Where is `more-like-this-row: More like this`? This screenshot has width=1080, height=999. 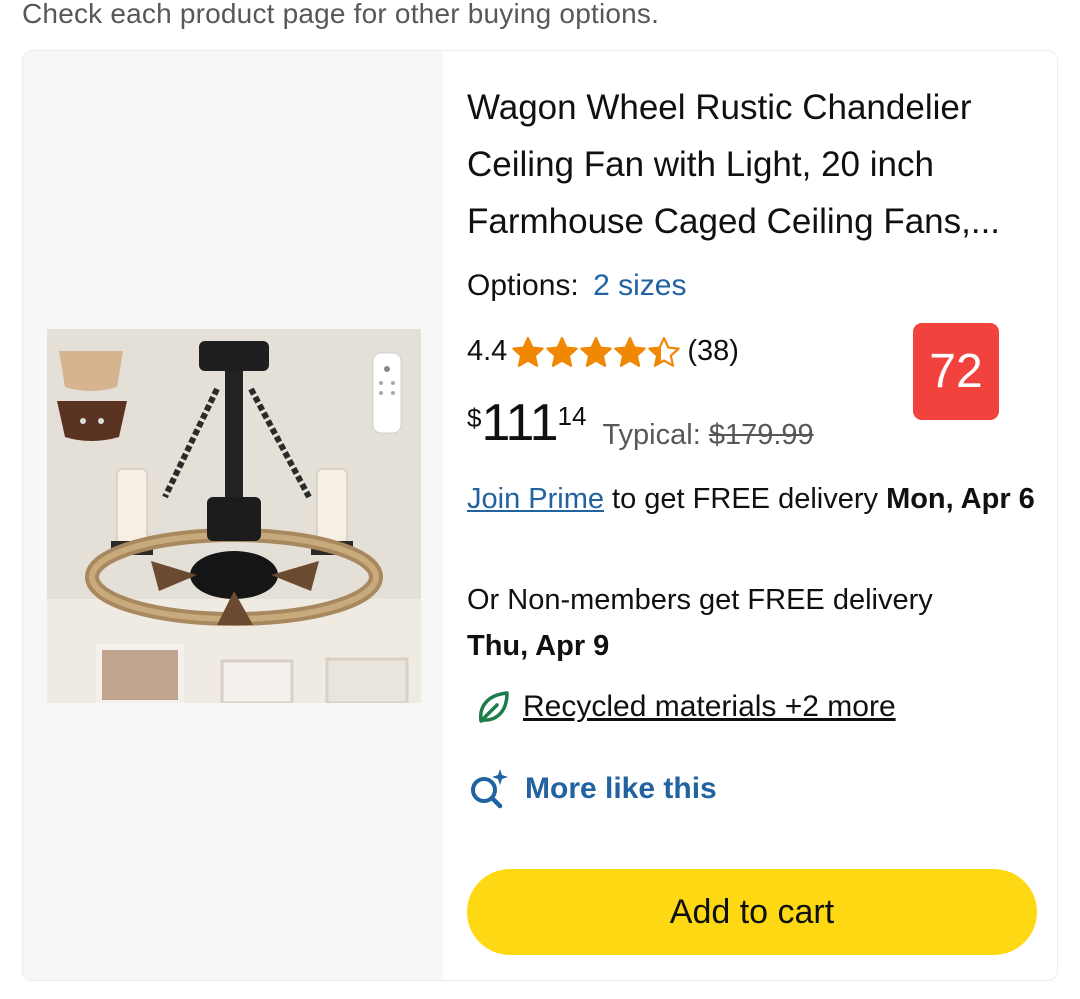
more-like-this-row: More like this is located at coordinates (592, 789).